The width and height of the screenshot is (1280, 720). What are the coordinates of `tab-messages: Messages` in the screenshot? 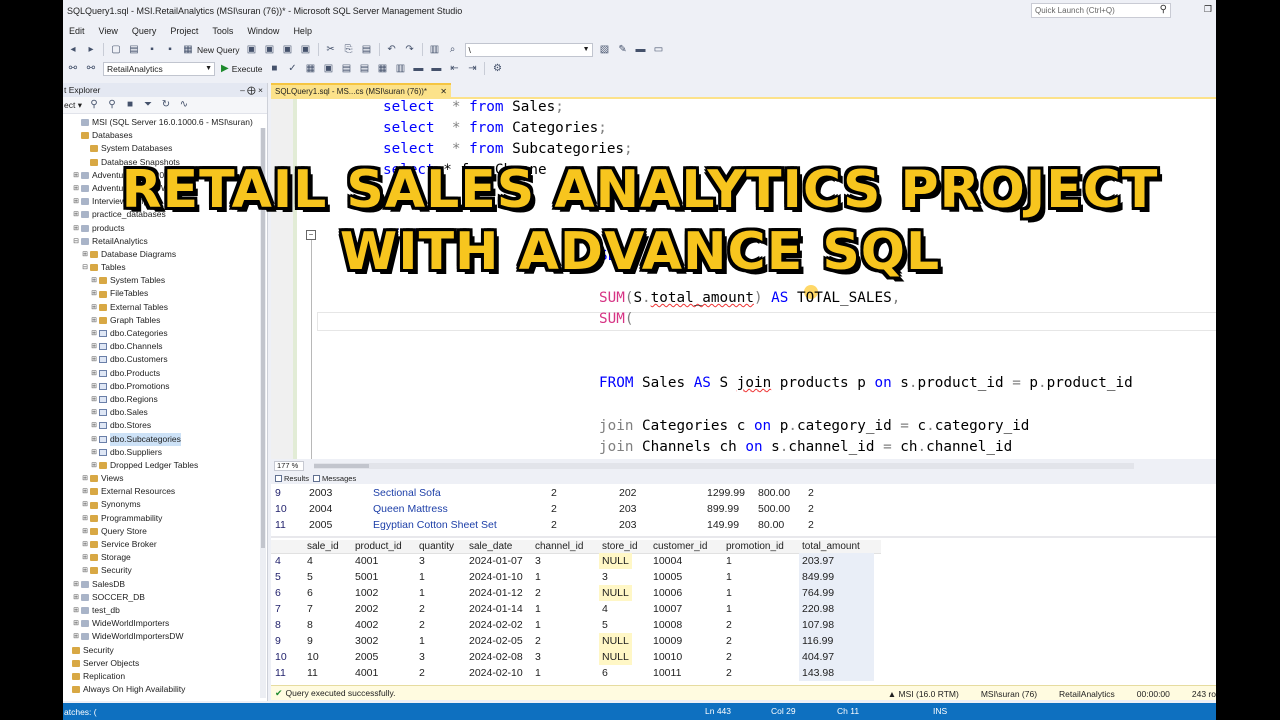 It's located at (334, 478).